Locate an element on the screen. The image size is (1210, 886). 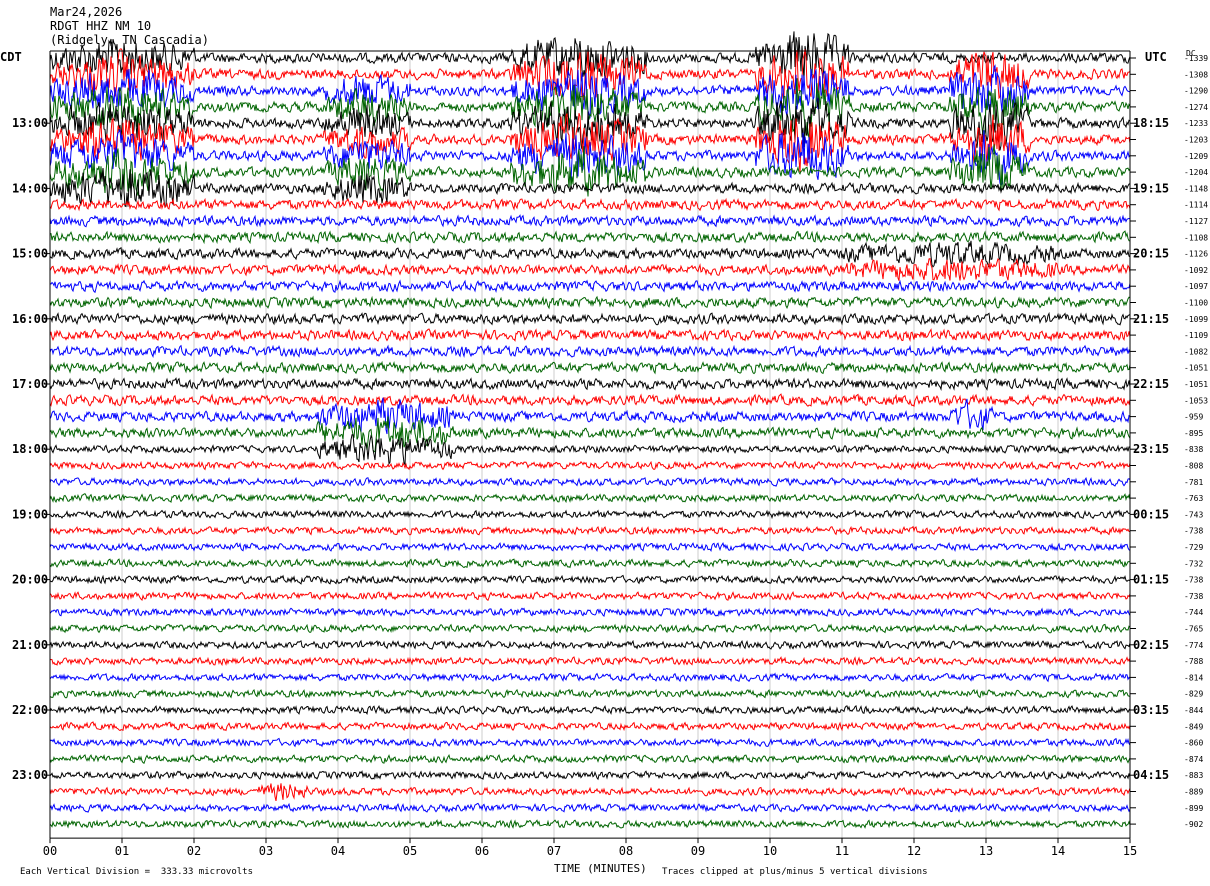
dc-offset-label-12: -1126 is located at coordinates (1196, 254).